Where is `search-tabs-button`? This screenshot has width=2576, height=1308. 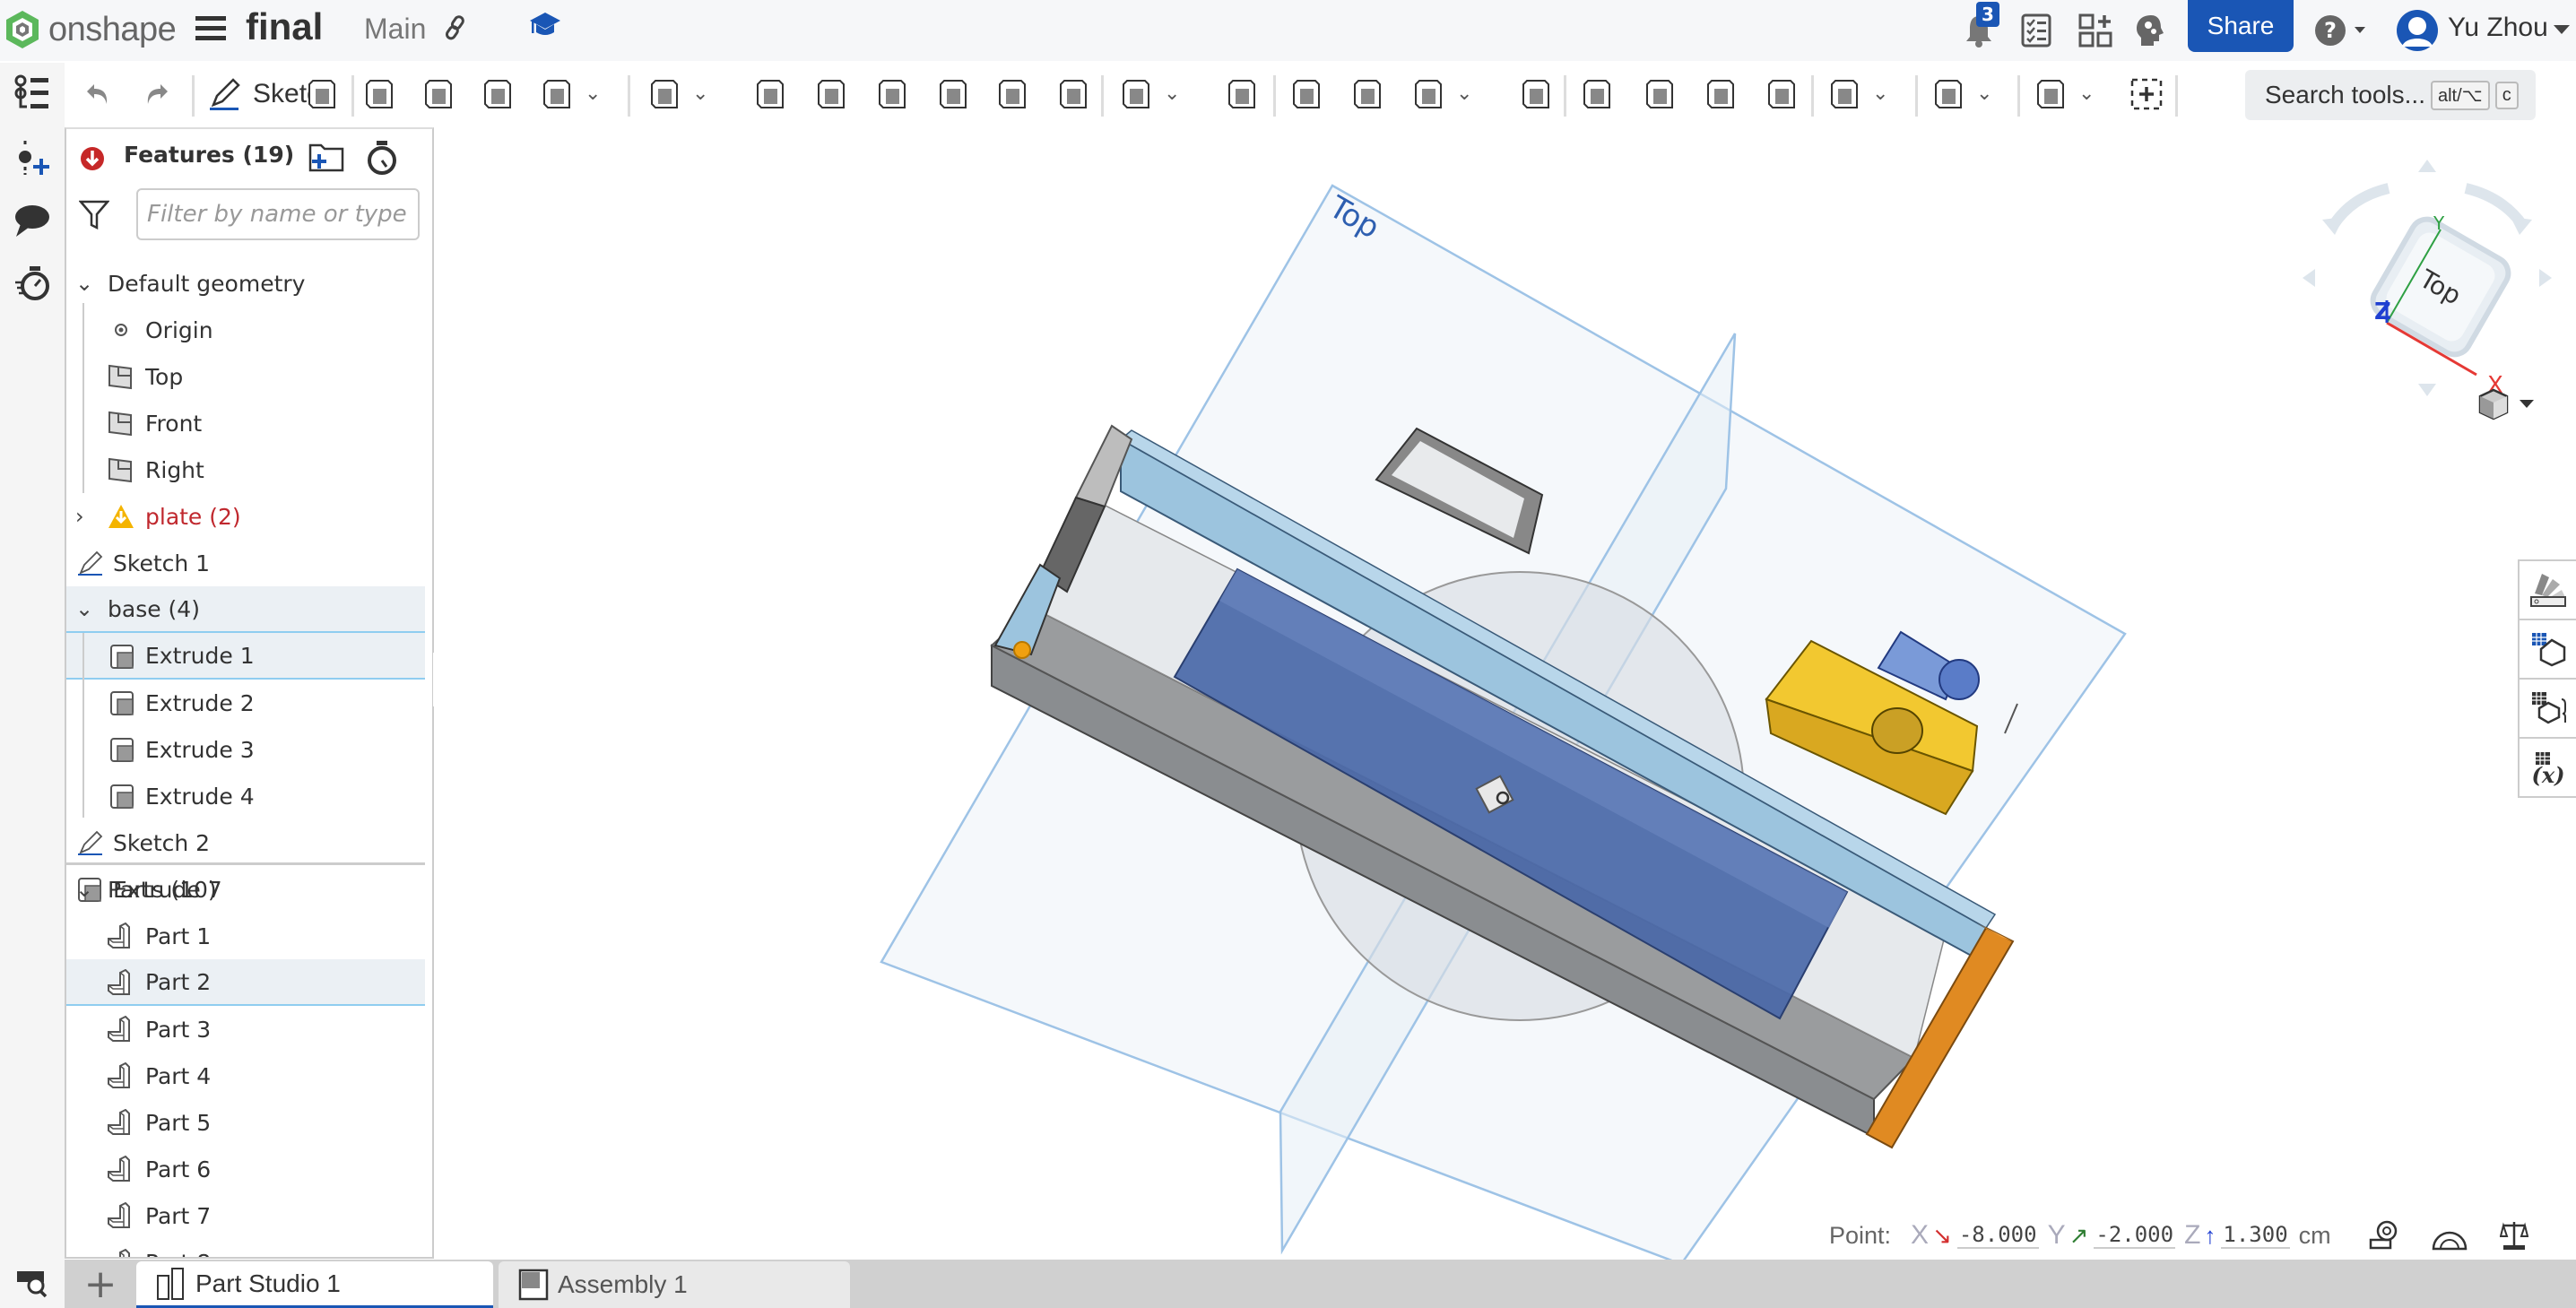
search-tabs-button is located at coordinates (32, 1284).